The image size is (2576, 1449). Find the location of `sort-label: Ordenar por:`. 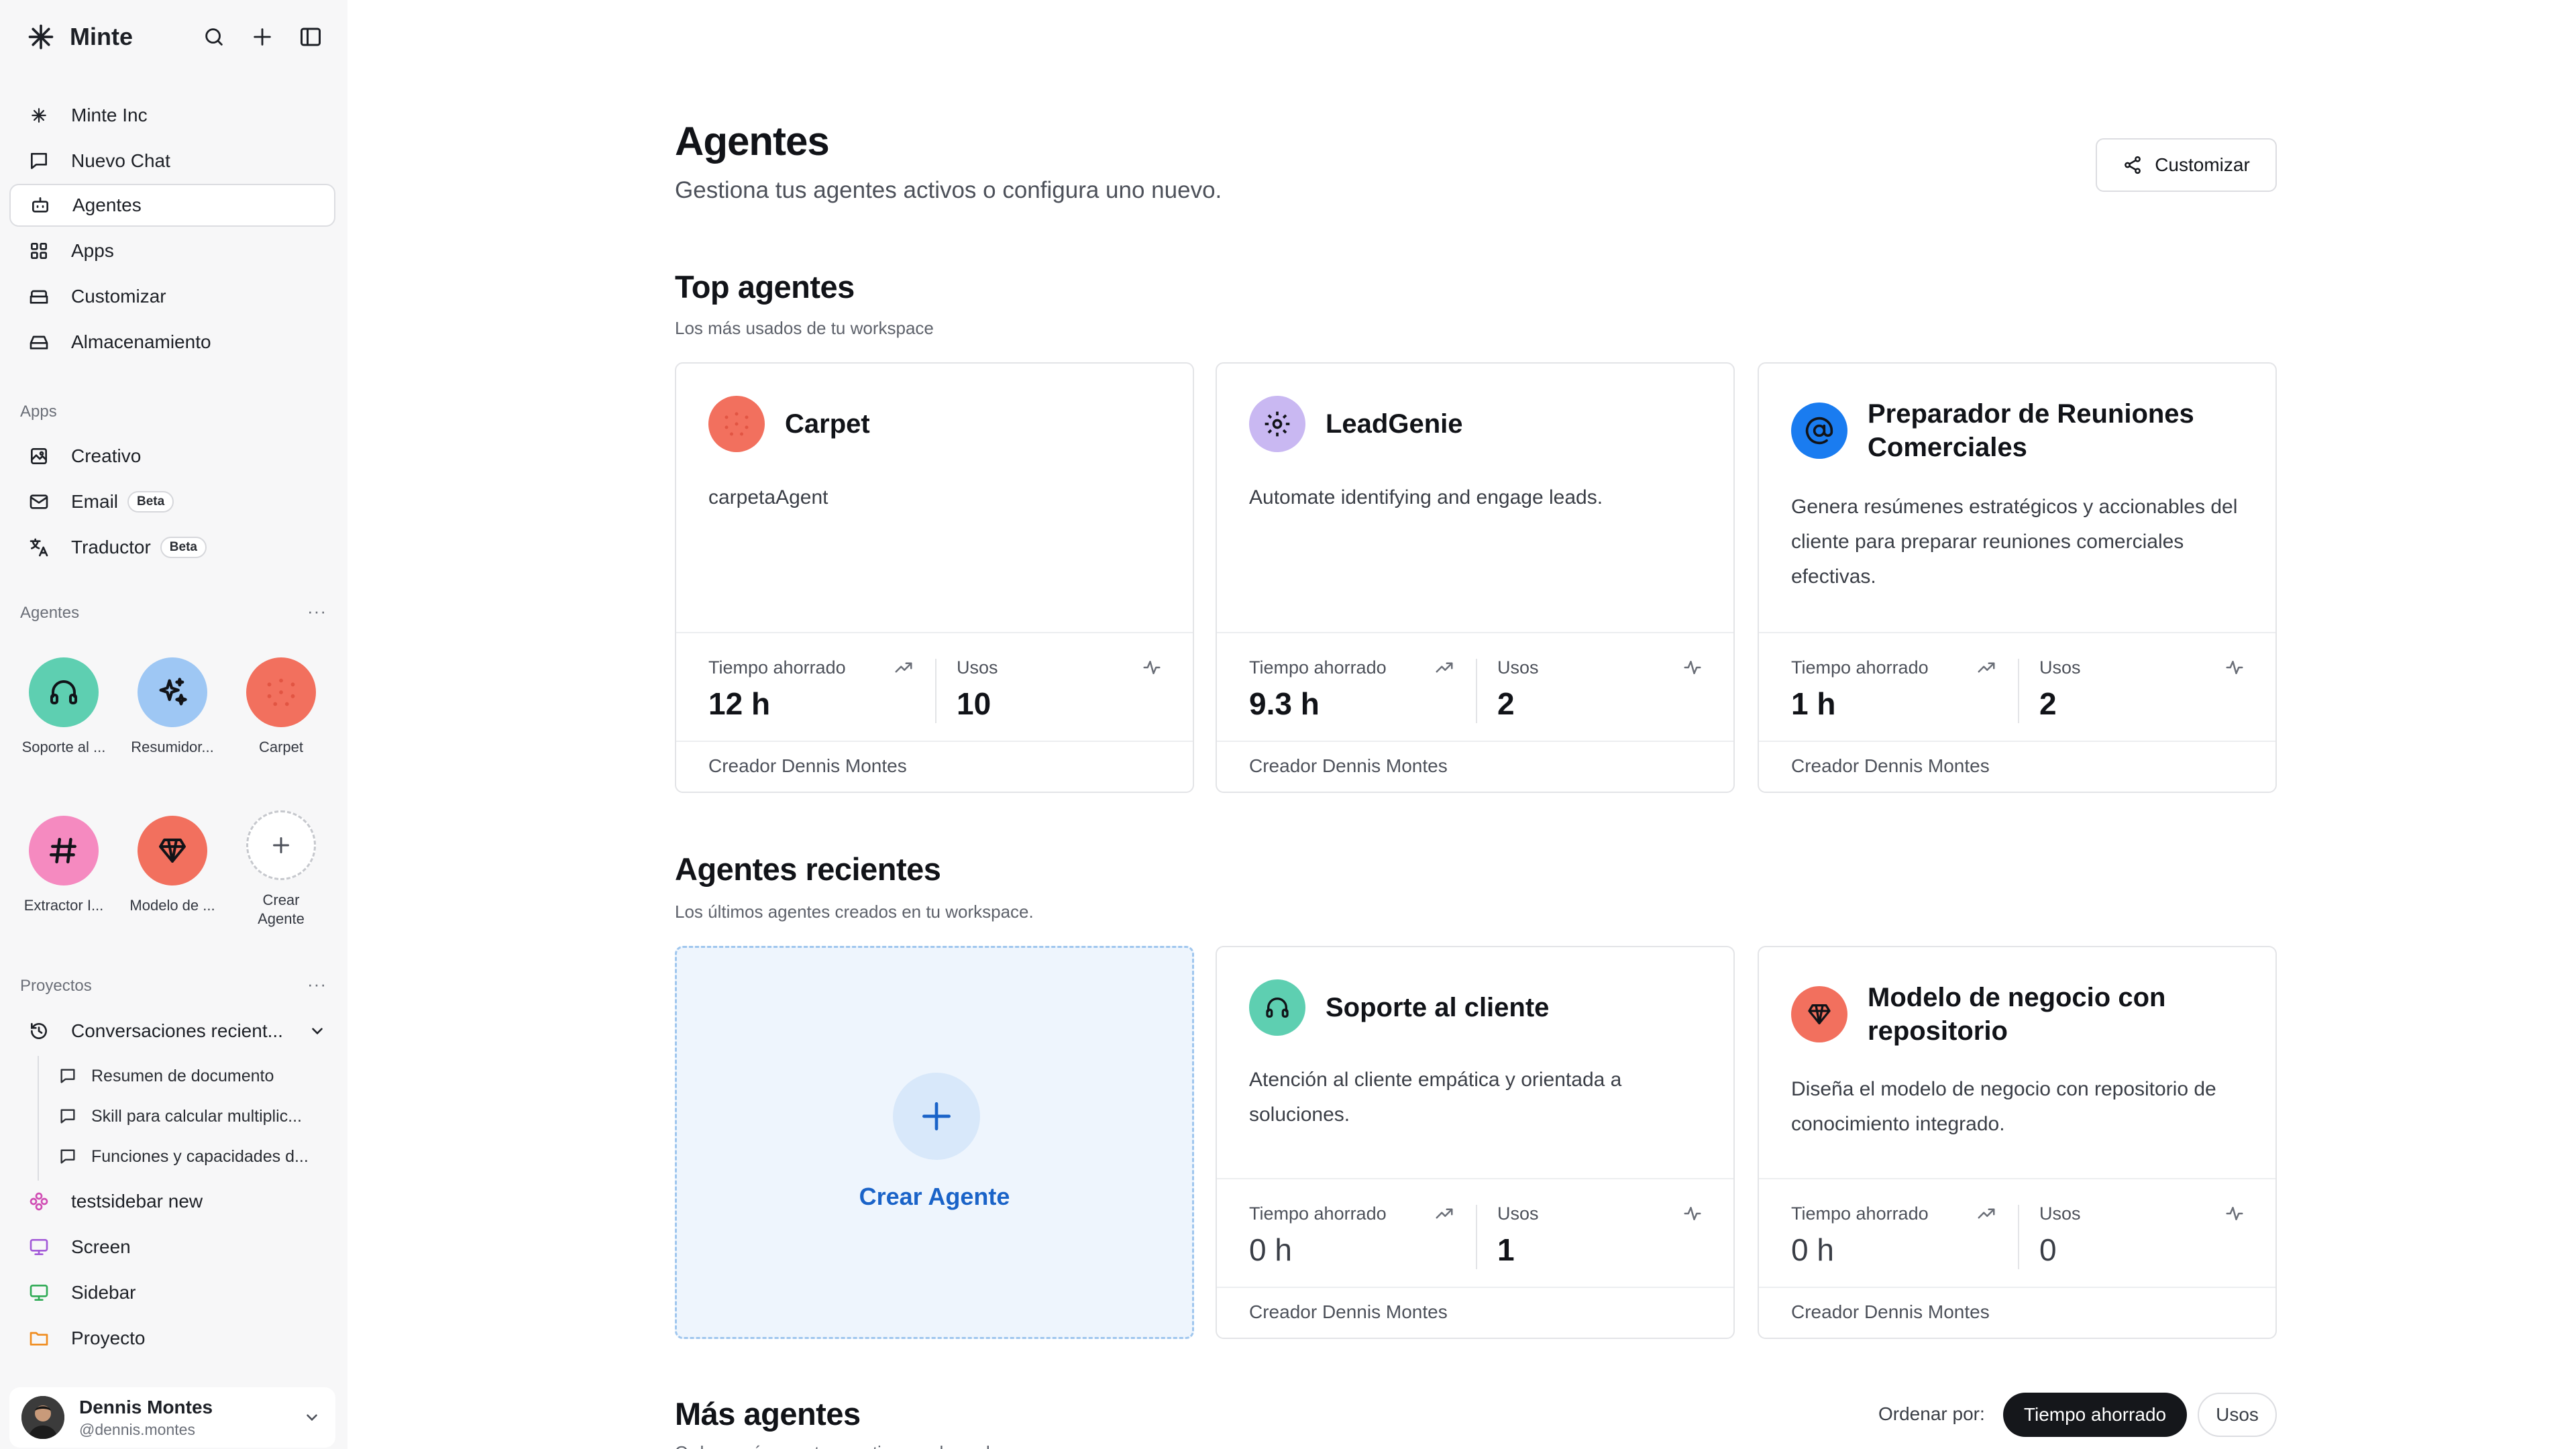

sort-label: Ordenar por: is located at coordinates (1931, 1413).